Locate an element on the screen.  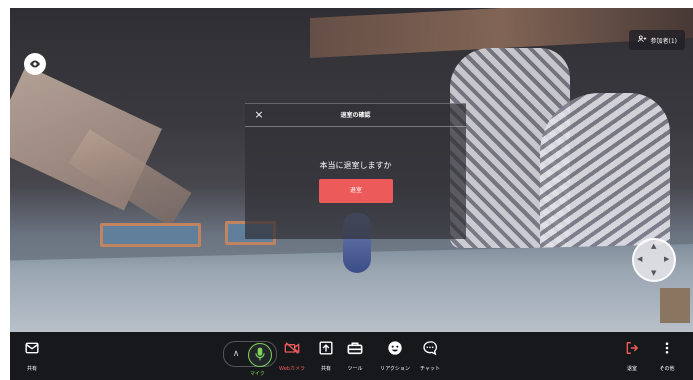
leave-button: 退室 is located at coordinates (632, 356).